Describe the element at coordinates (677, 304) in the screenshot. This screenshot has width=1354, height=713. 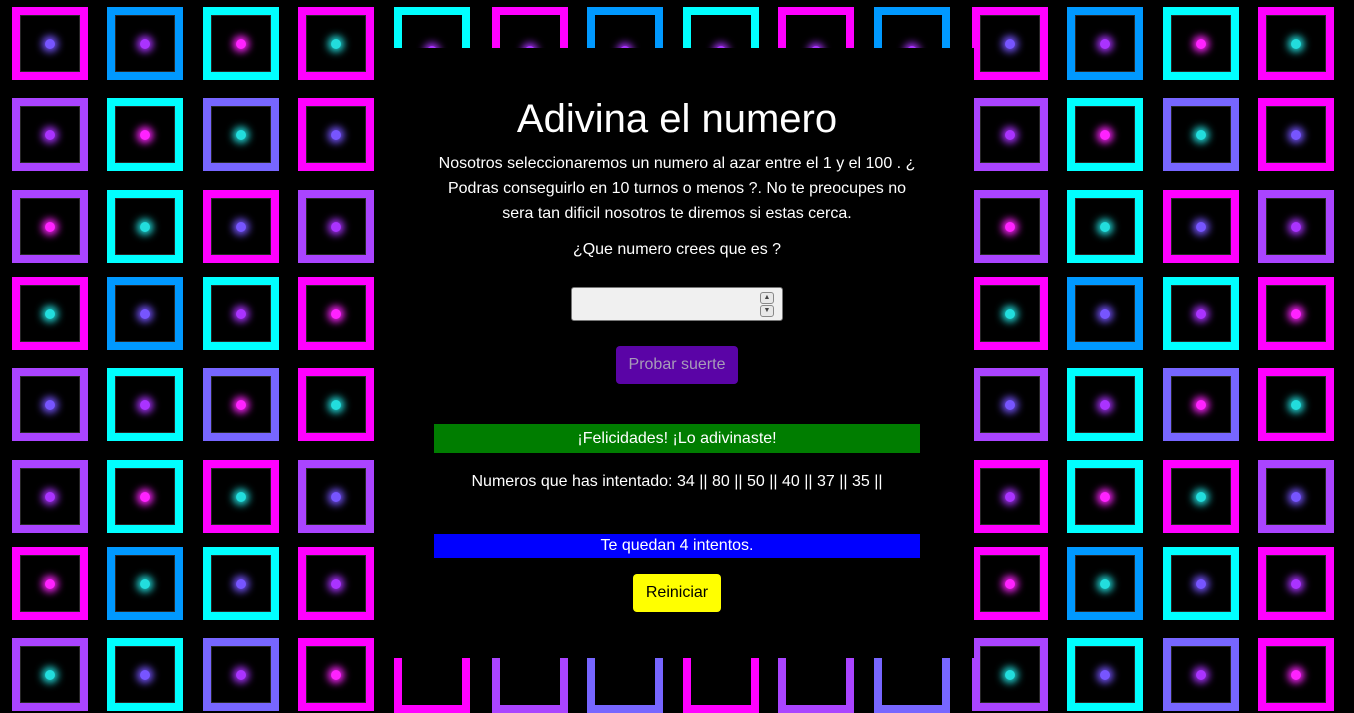
I see `guess-number-input: ▲ ▼` at that location.